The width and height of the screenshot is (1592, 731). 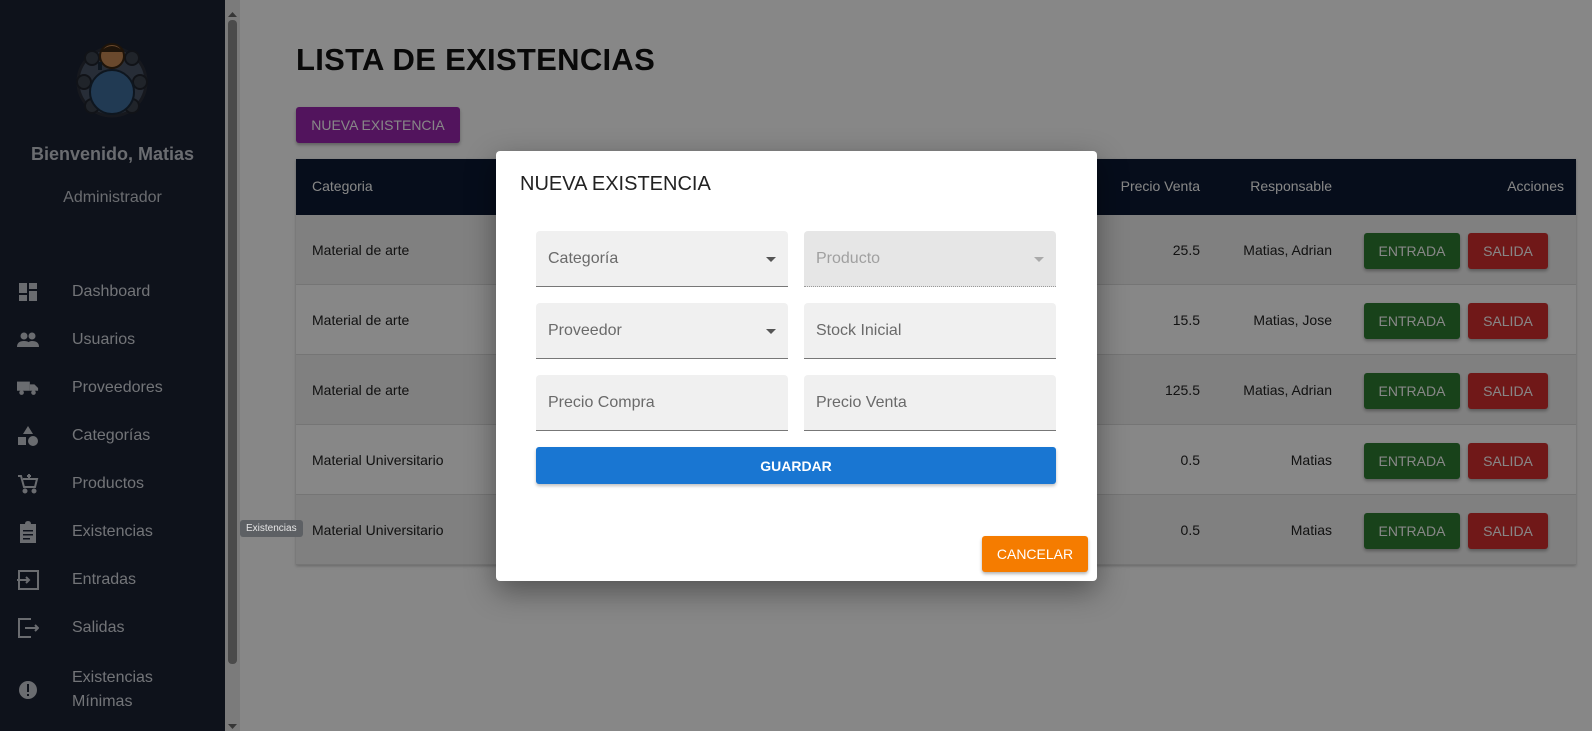 I want to click on precio-compra-label: Precio Compra, so click(x=601, y=402).